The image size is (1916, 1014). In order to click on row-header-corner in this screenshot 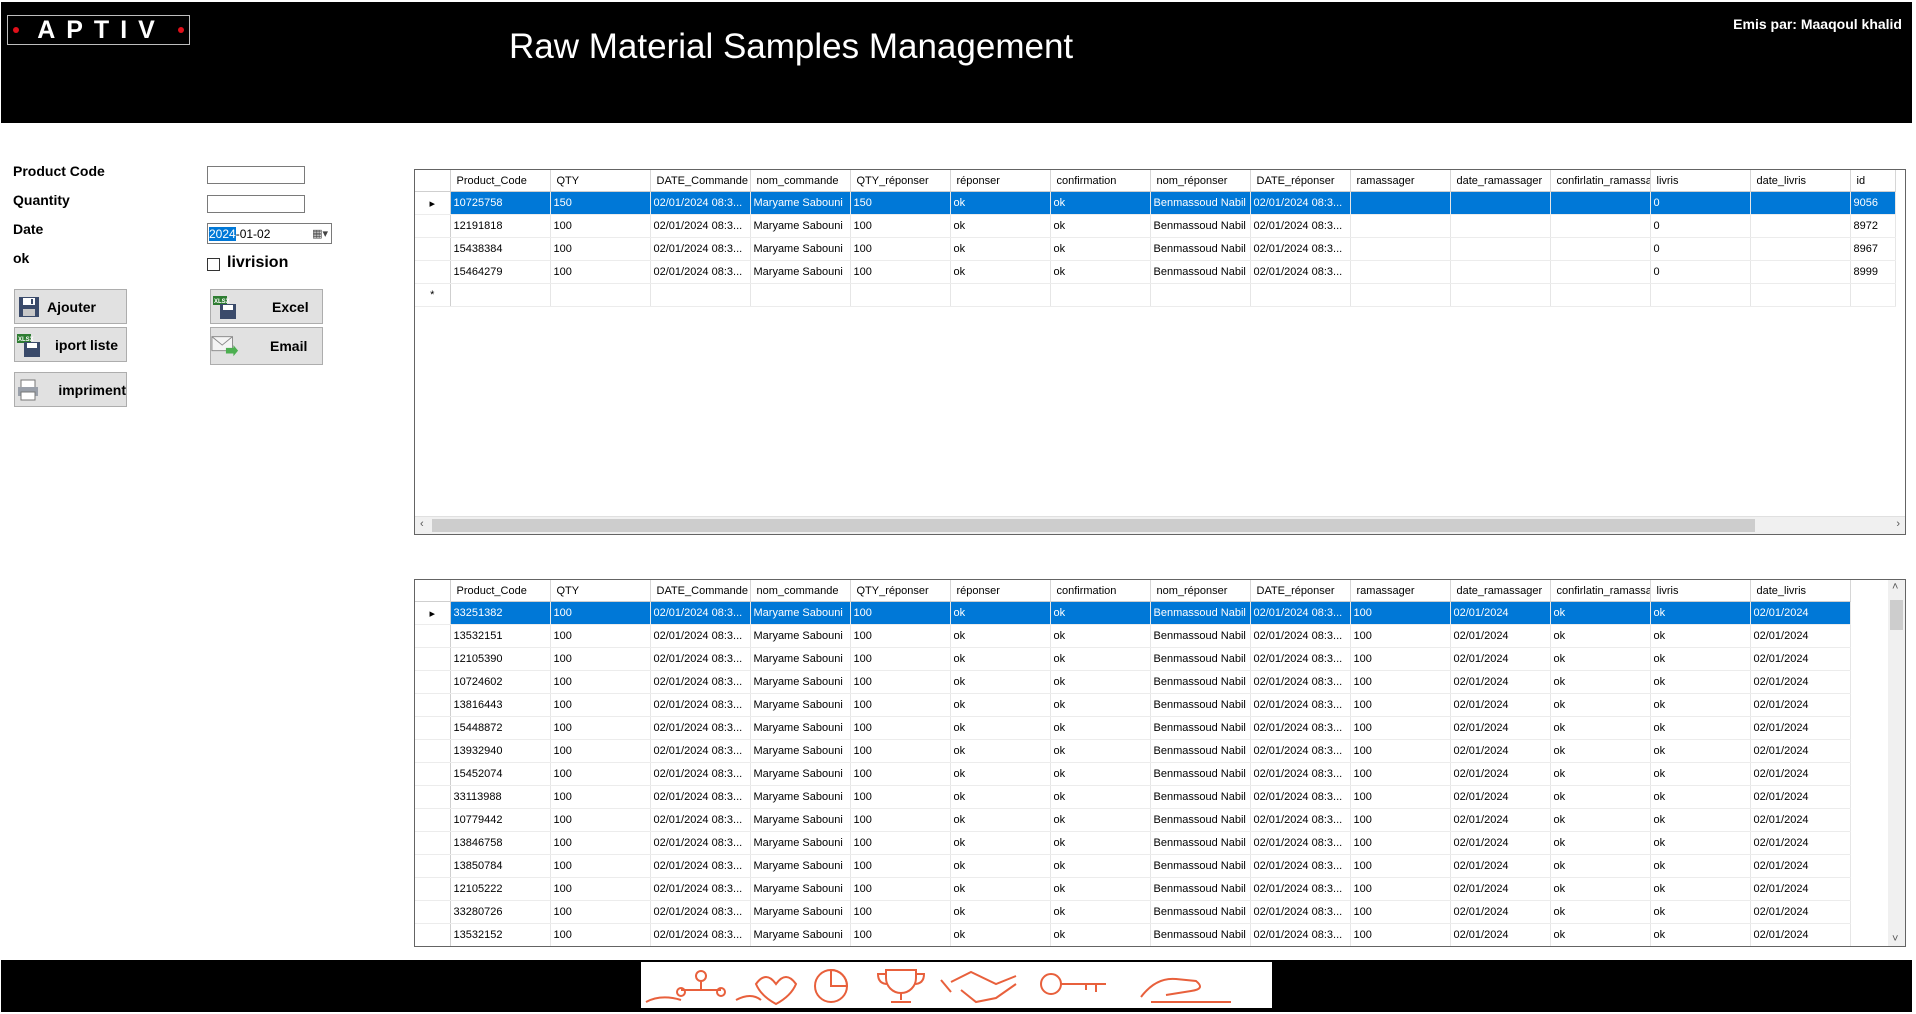, I will do `click(433, 181)`.